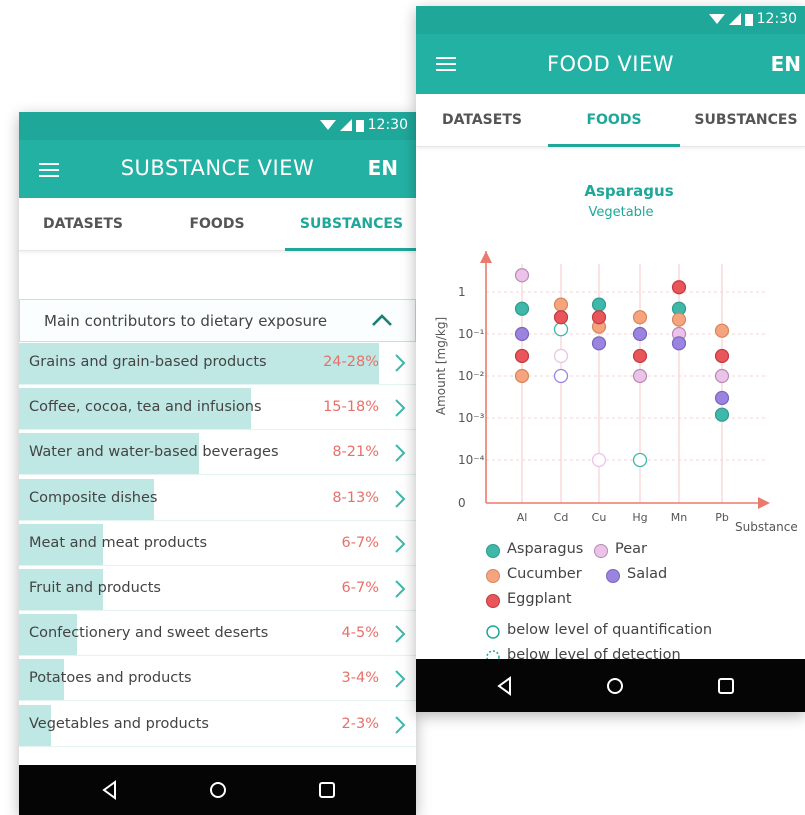  What do you see at coordinates (599, 517) in the screenshot?
I see `x-tick-label: Cu` at bounding box center [599, 517].